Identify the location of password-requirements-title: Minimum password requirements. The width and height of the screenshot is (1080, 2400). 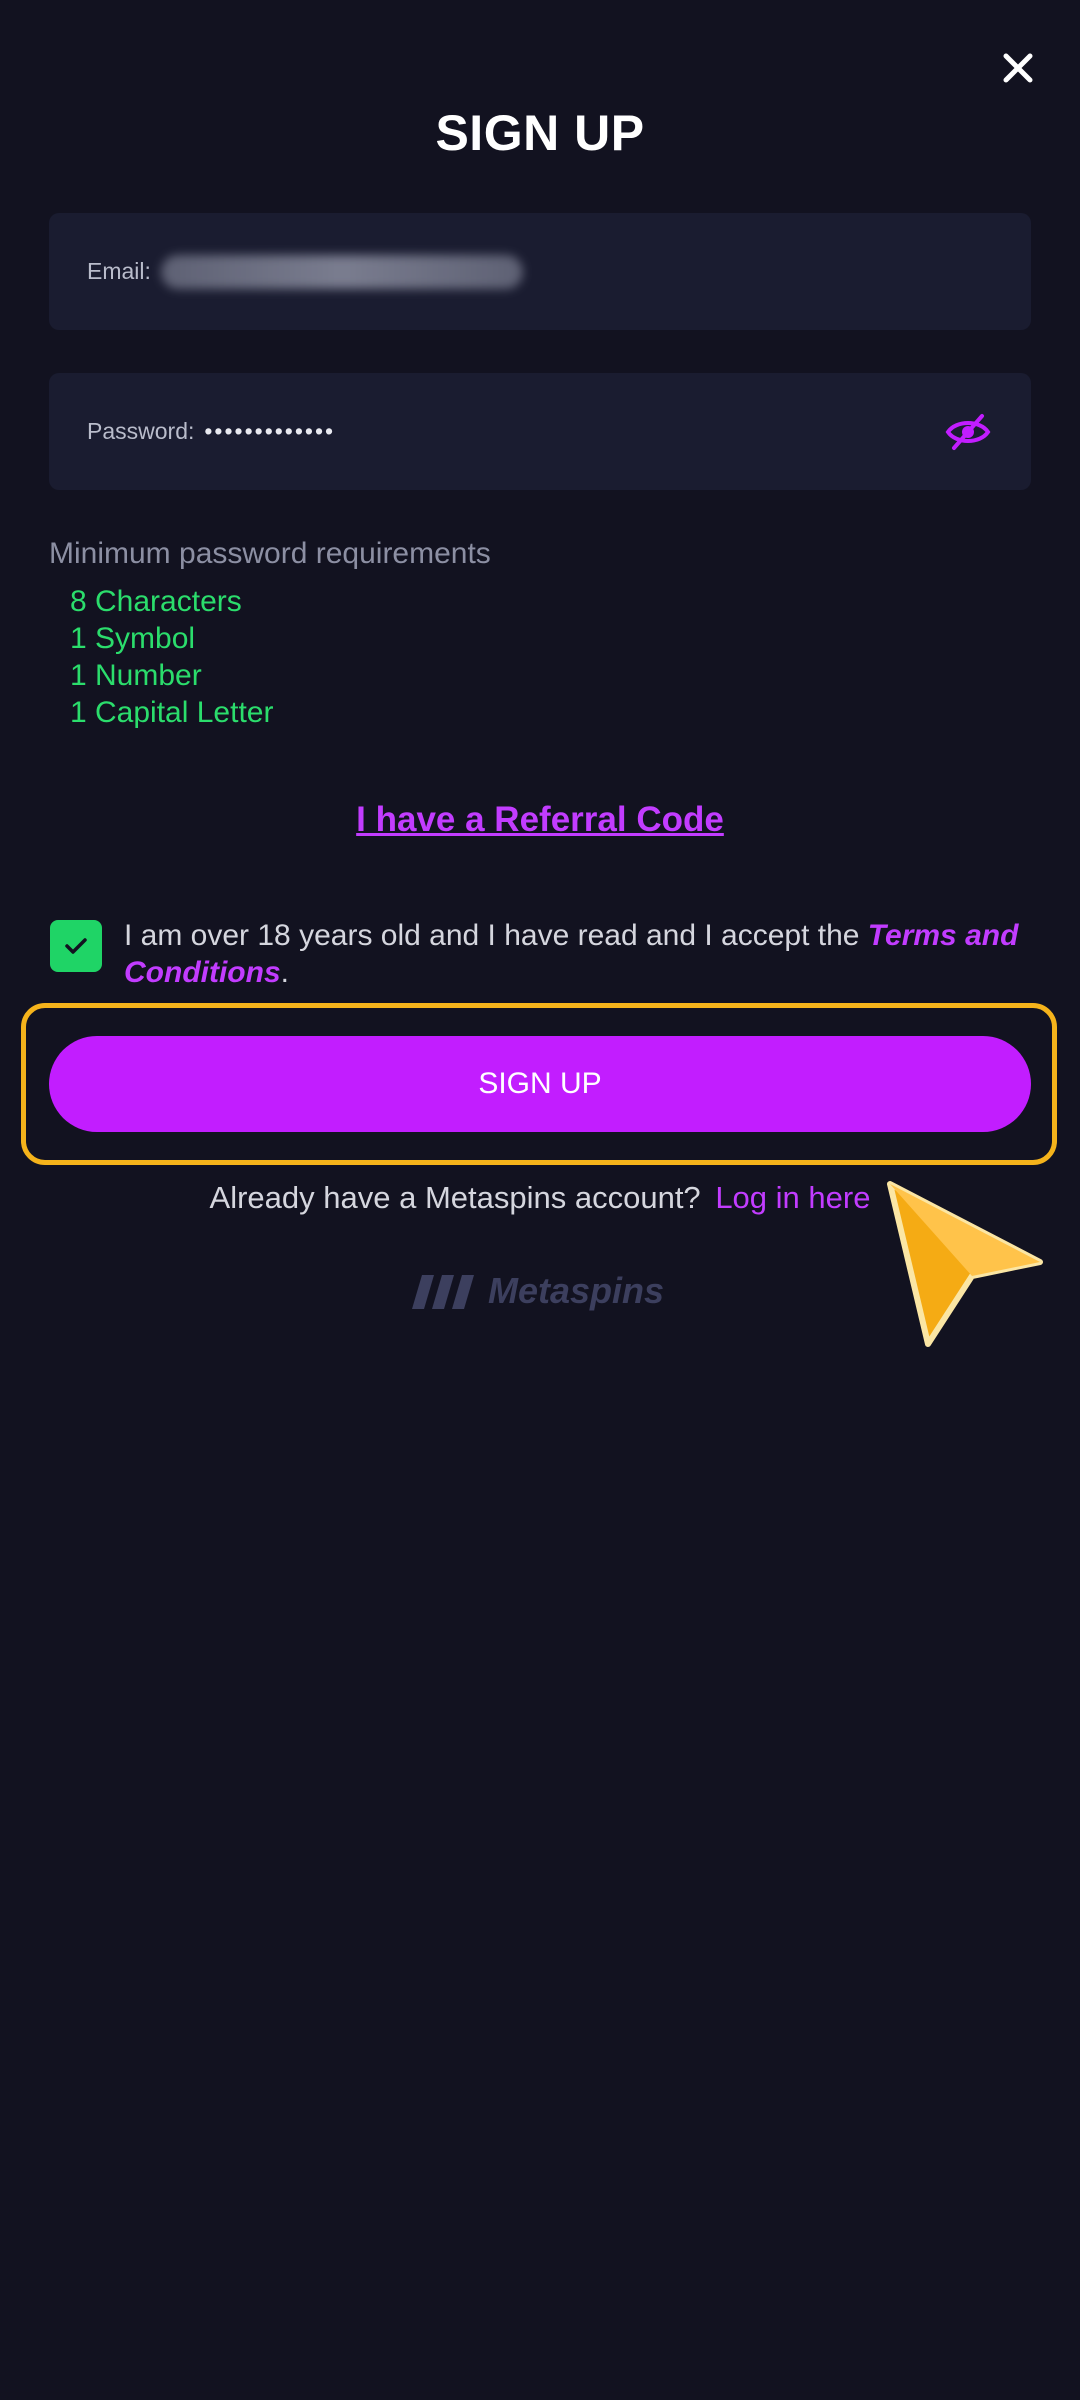
(270, 553).